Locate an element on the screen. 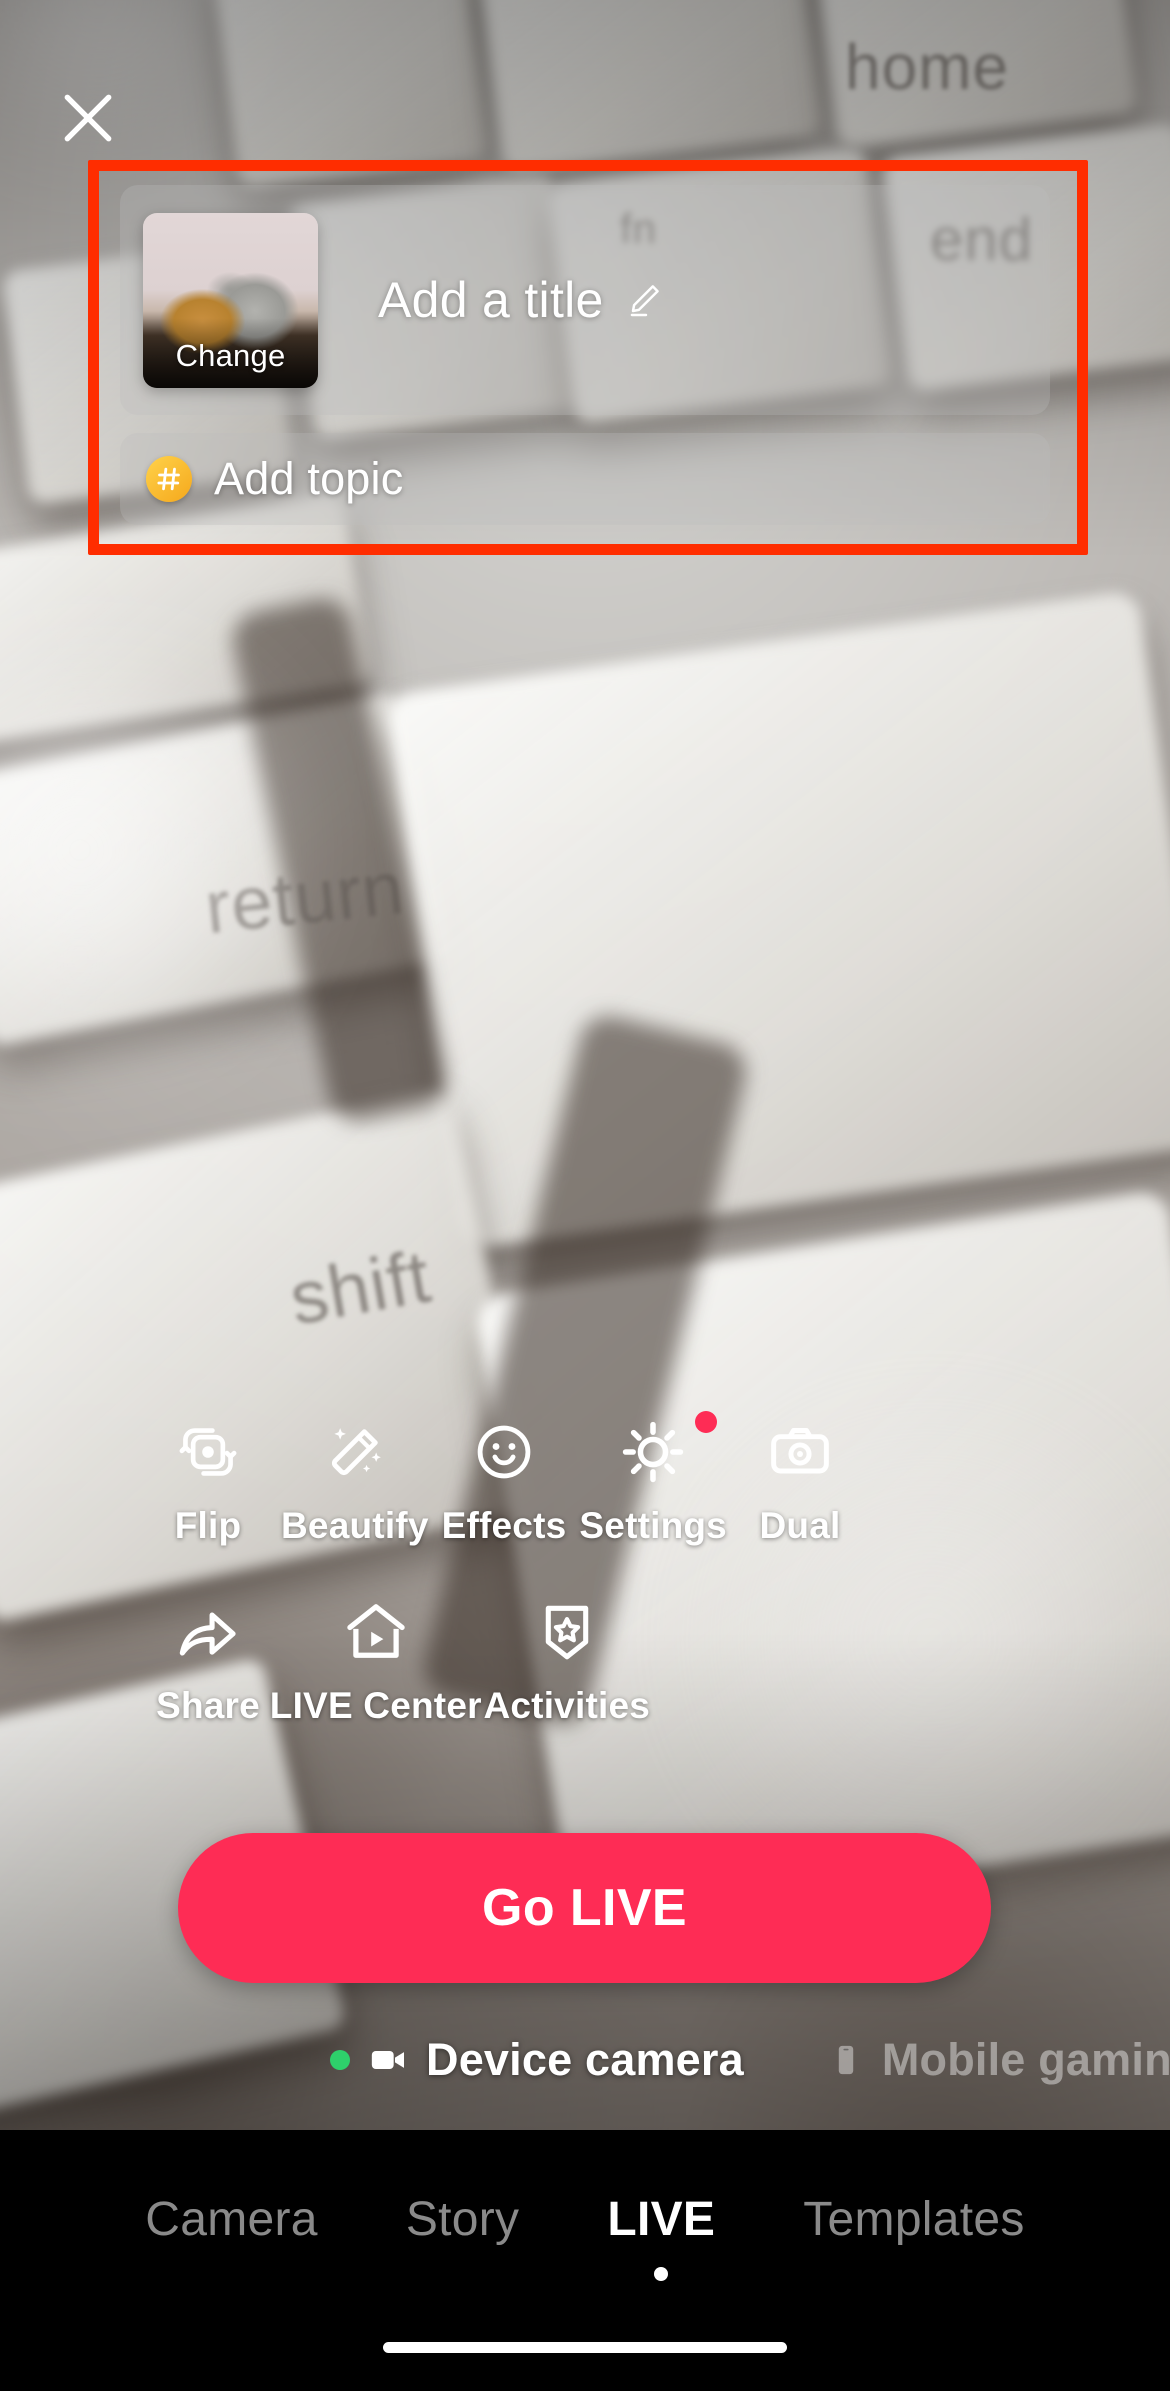 This screenshot has height=2391, width=1170. tool-effects: Effects is located at coordinates (504, 1481).